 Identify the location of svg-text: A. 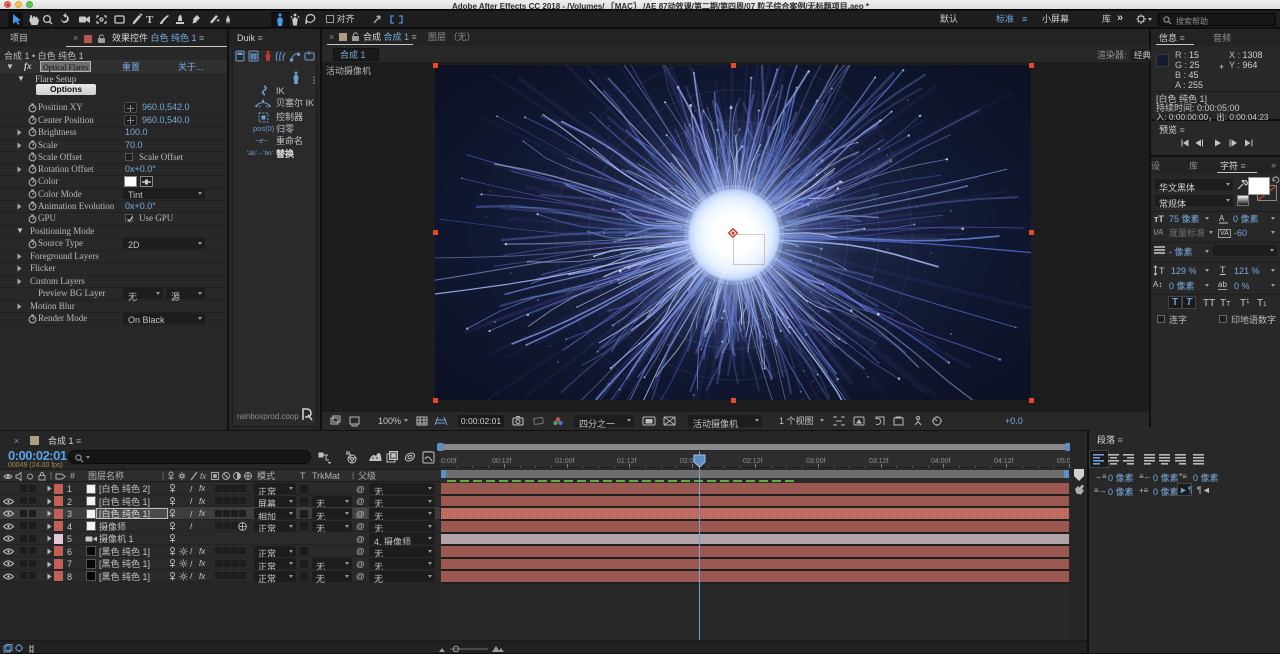
(1222, 218).